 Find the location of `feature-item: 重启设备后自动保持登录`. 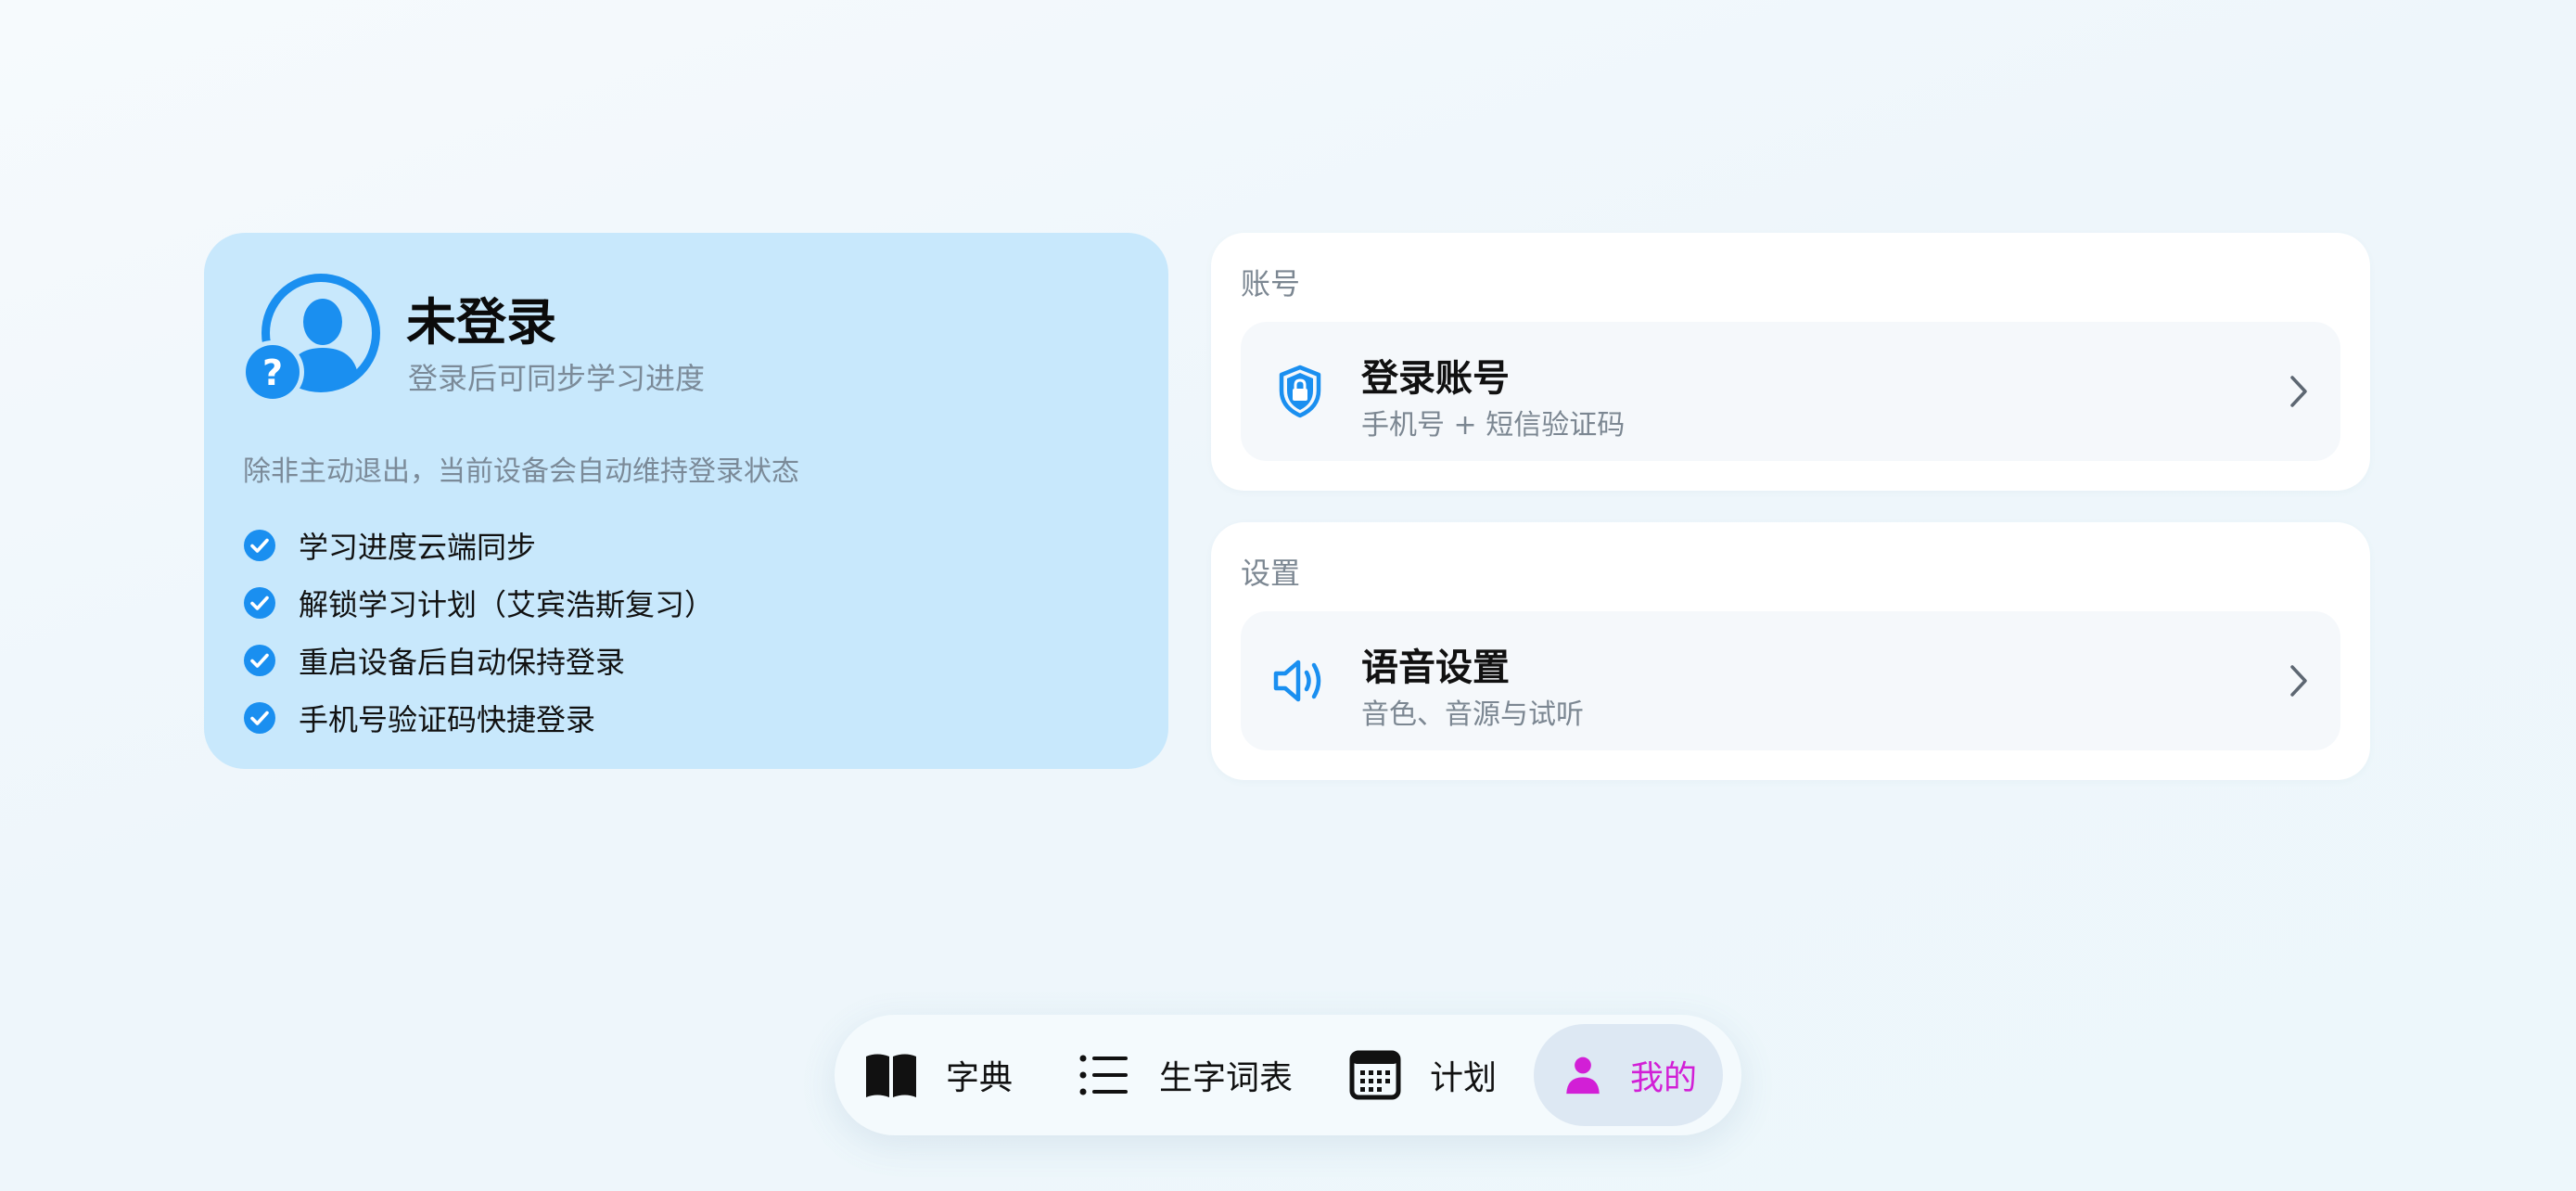

feature-item: 重启设备后自动保持登录 is located at coordinates (478, 660).